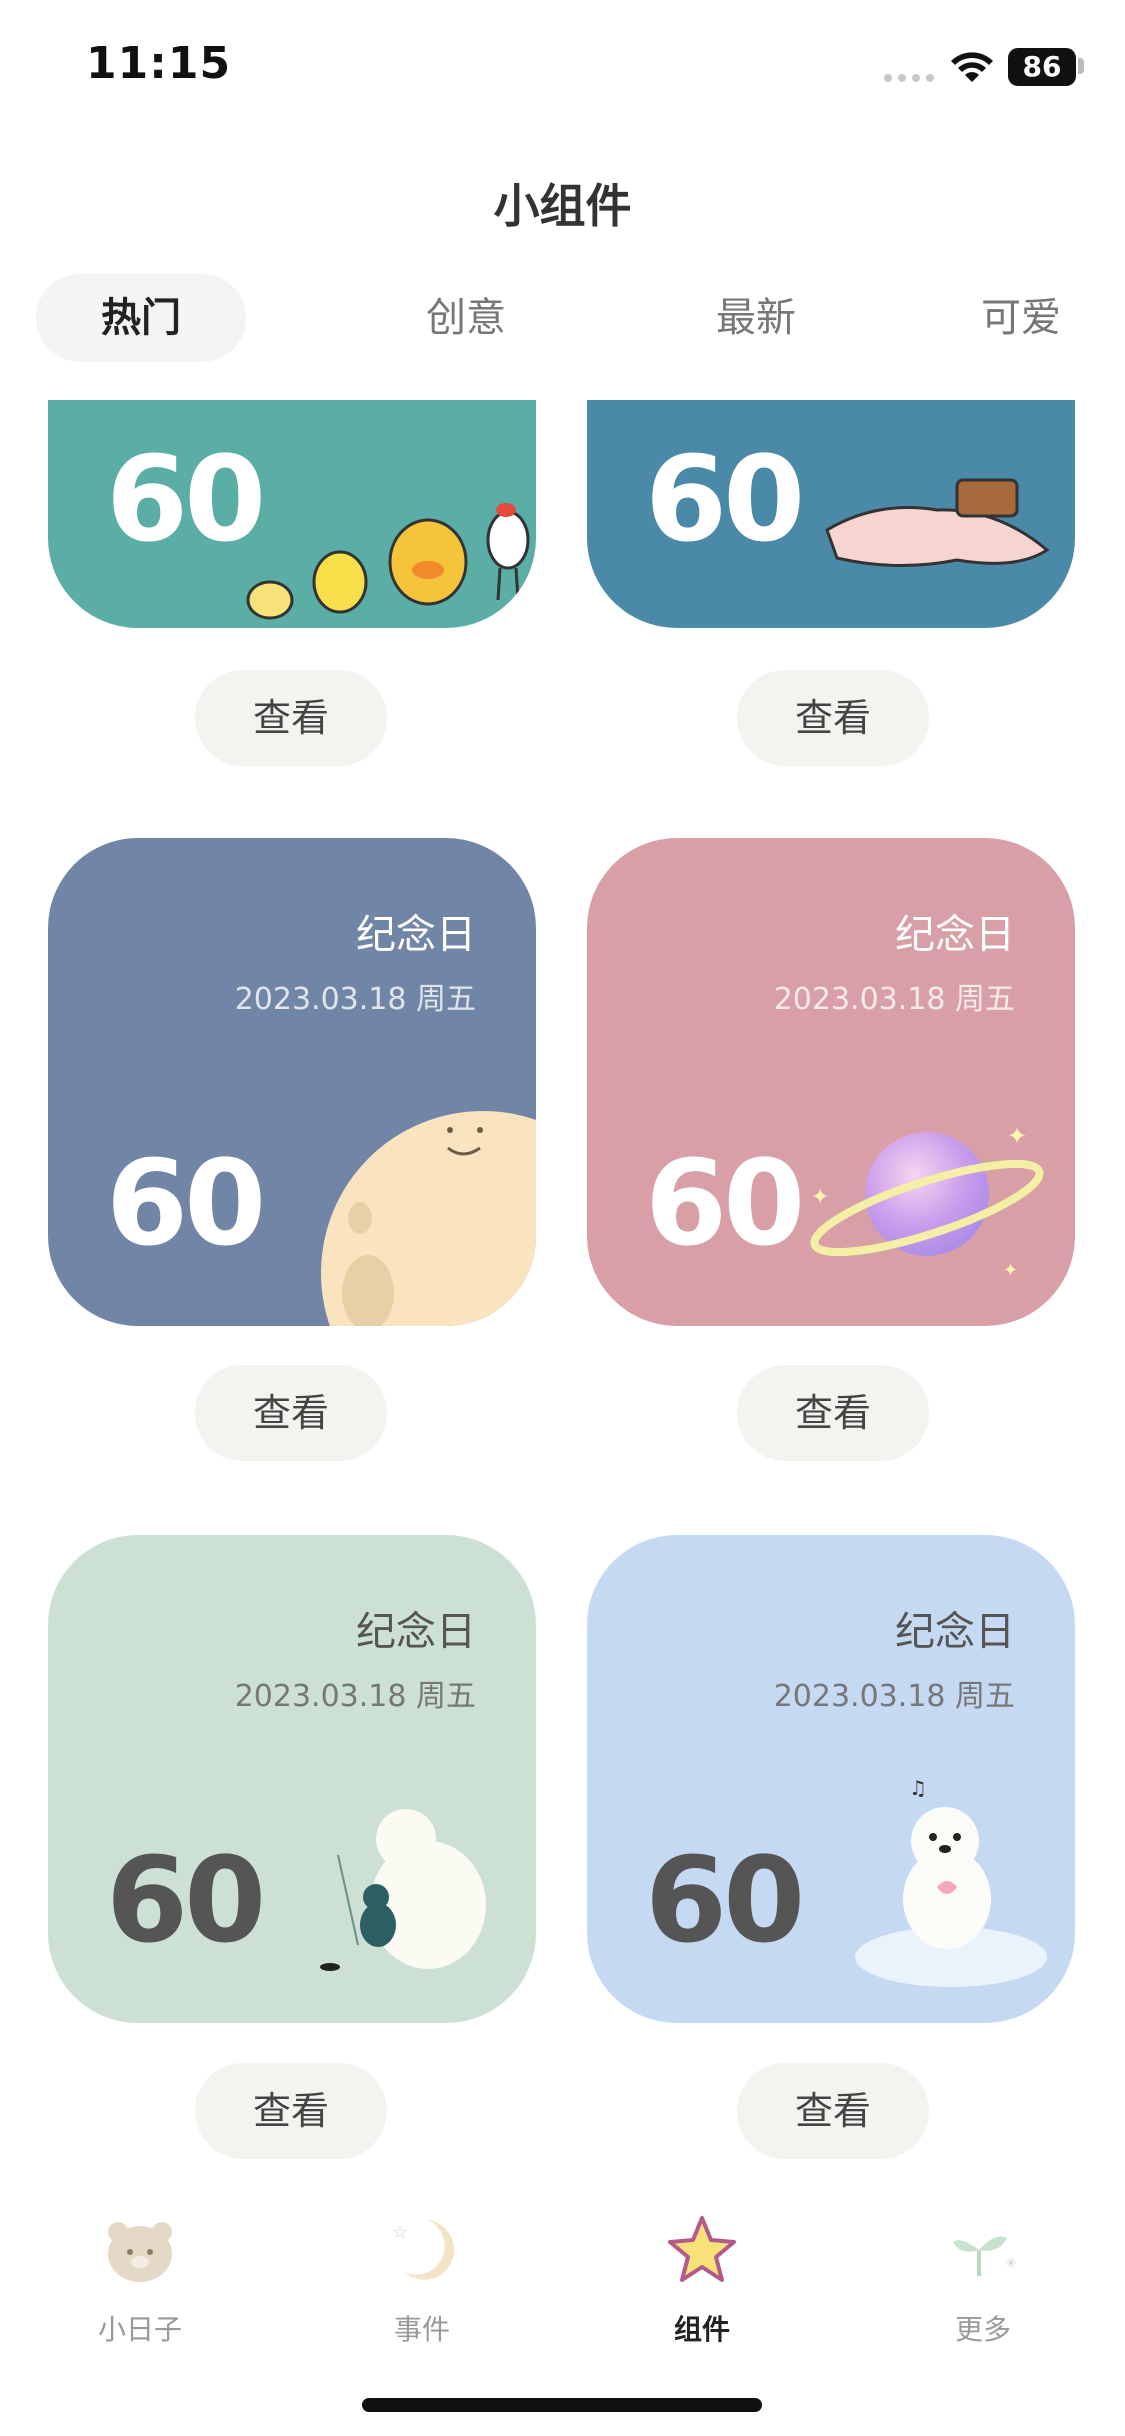  What do you see at coordinates (927, 1201) in the screenshot?
I see `planet-illustration: ✦ ✦ ✦` at bounding box center [927, 1201].